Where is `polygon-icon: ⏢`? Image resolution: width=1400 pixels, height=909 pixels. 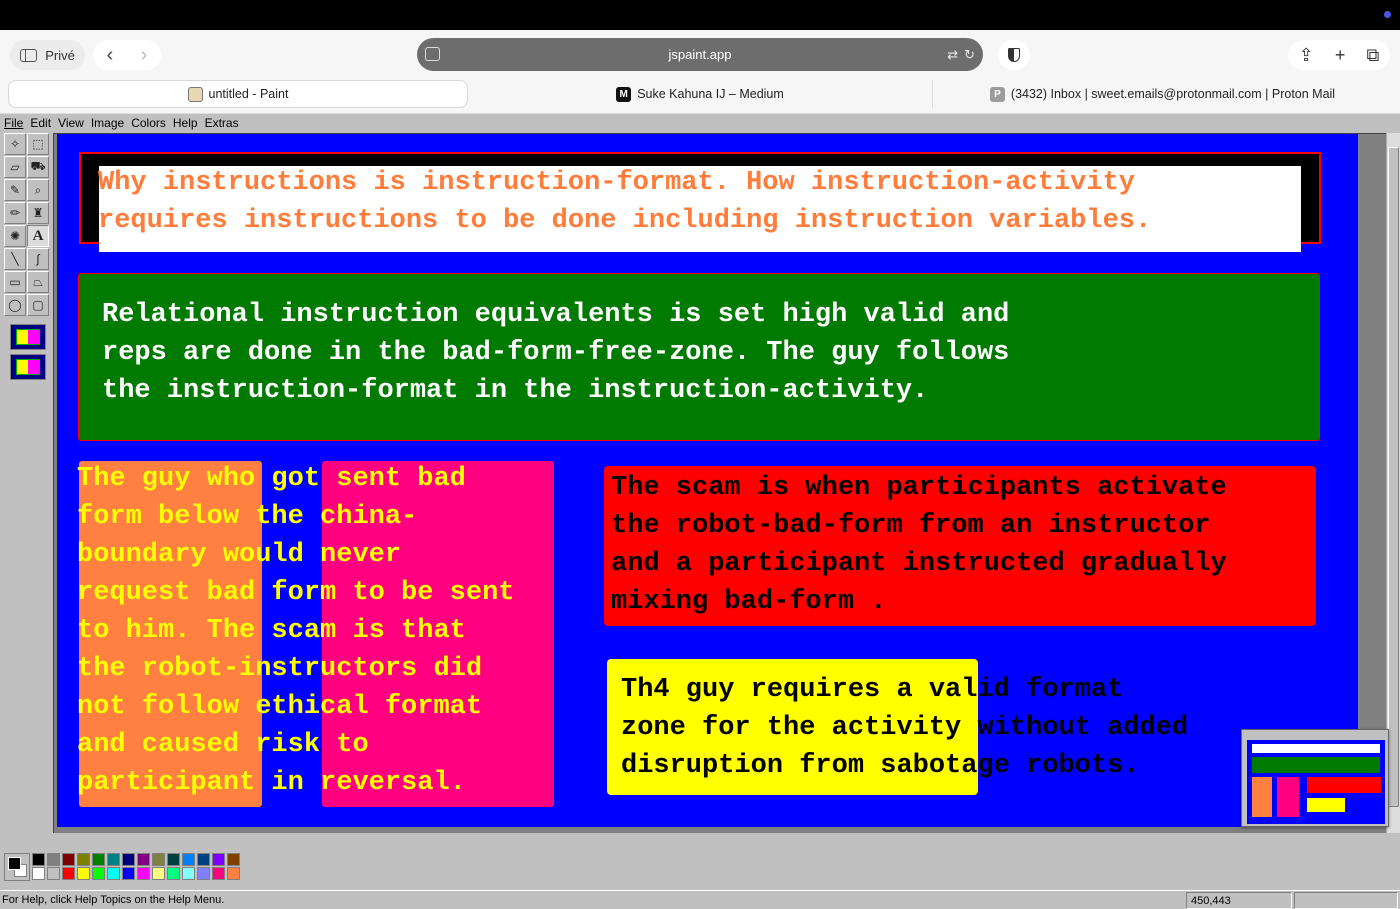 polygon-icon: ⏢ is located at coordinates (38, 282).